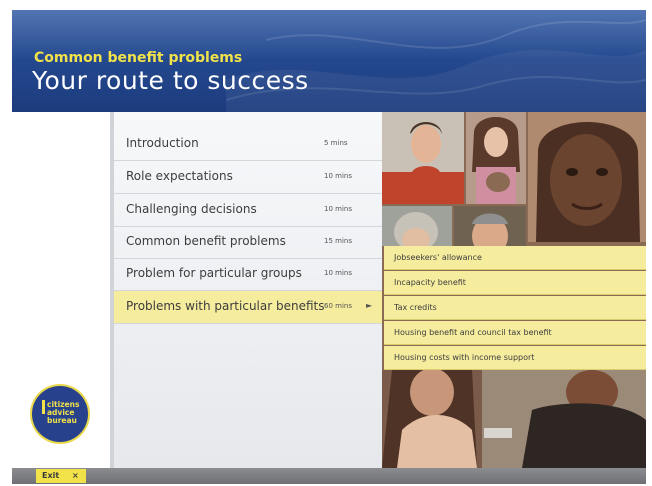  I want to click on submenu-arrow-icon: ►, so click(369, 305).